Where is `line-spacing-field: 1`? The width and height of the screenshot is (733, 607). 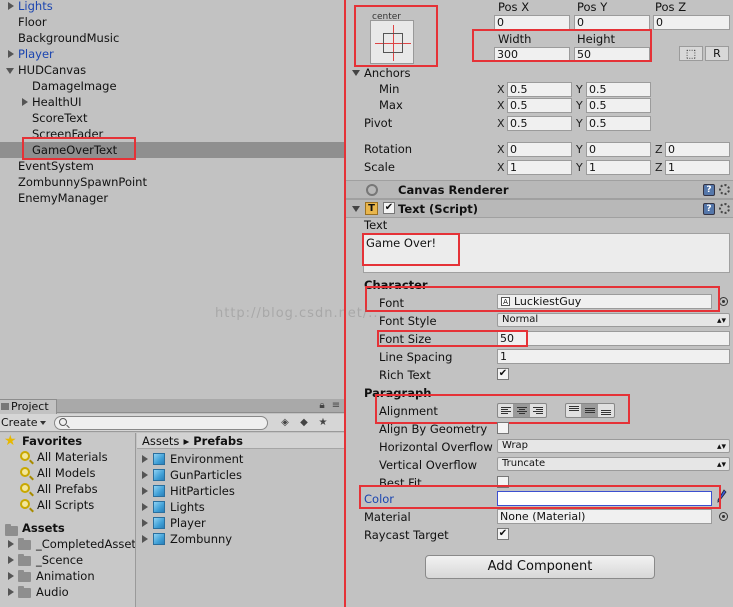 line-spacing-field: 1 is located at coordinates (613, 356).